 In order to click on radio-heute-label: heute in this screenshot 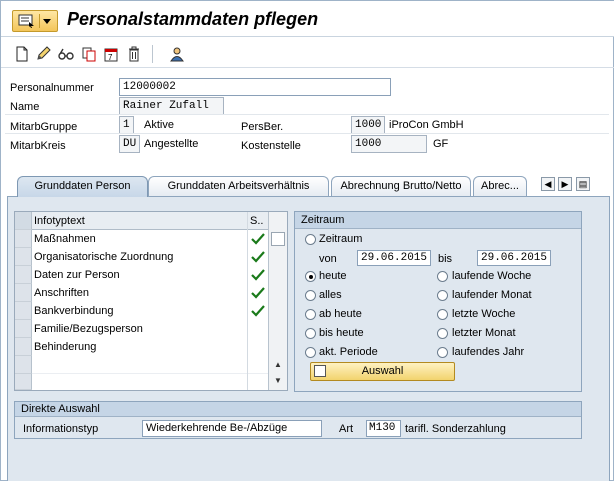, I will do `click(333, 276)`.